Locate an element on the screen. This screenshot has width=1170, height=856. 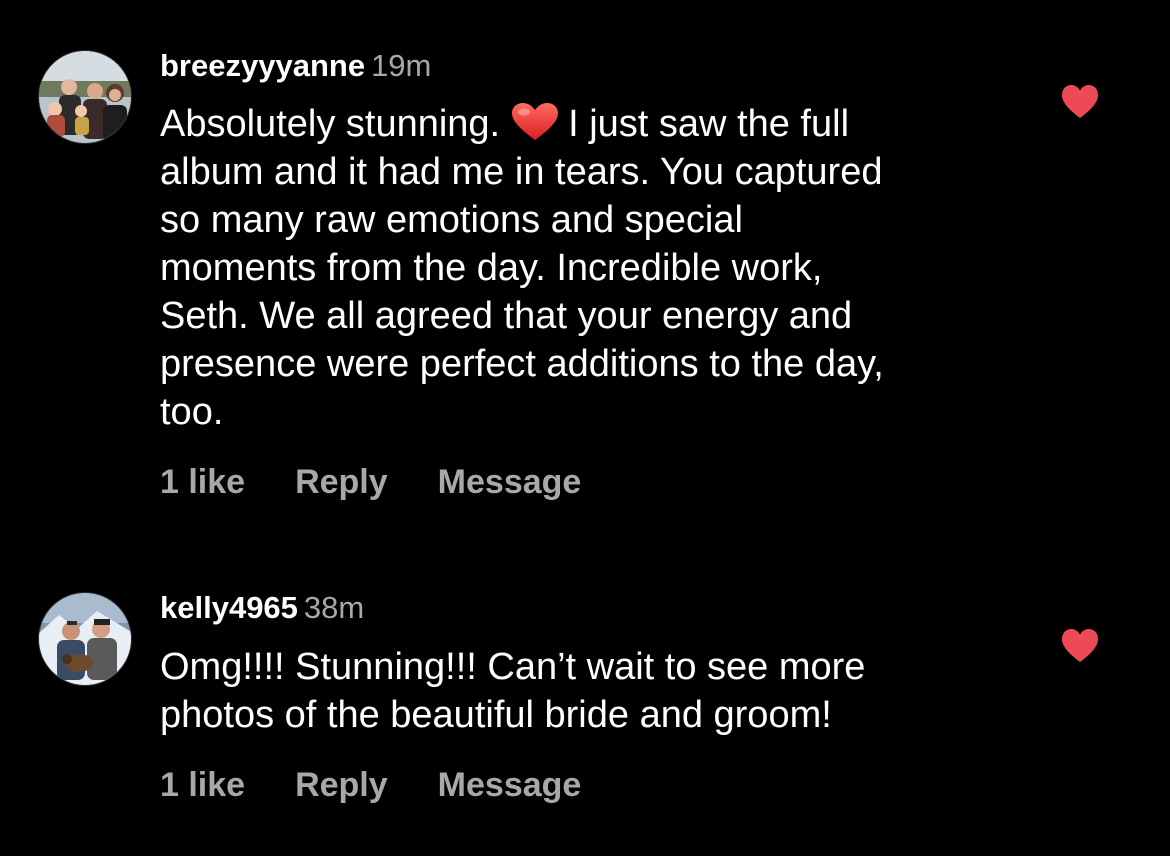
comment-line: moments from the day. Incredible work, is located at coordinates (491, 268).